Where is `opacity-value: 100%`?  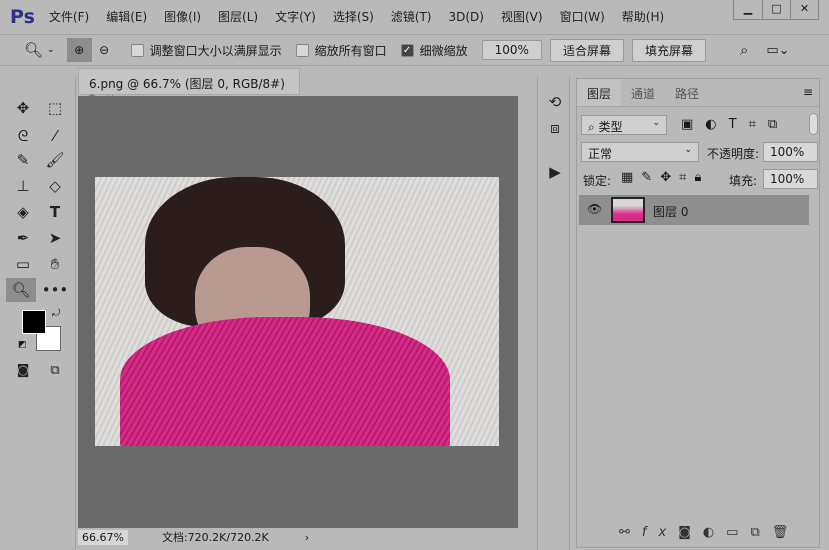
opacity-value: 100% is located at coordinates (787, 152).